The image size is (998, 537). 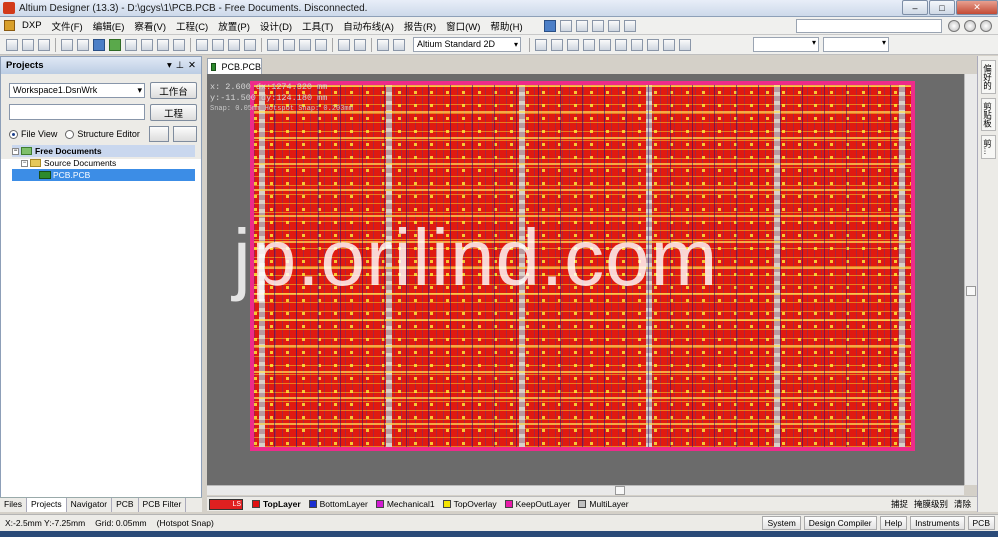 I want to click on options-icon, so click(x=185, y=134).